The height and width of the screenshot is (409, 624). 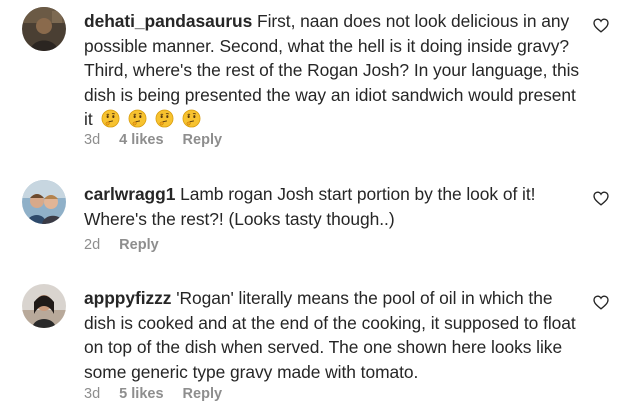 I want to click on comment-likes: 4 likes, so click(x=141, y=140).